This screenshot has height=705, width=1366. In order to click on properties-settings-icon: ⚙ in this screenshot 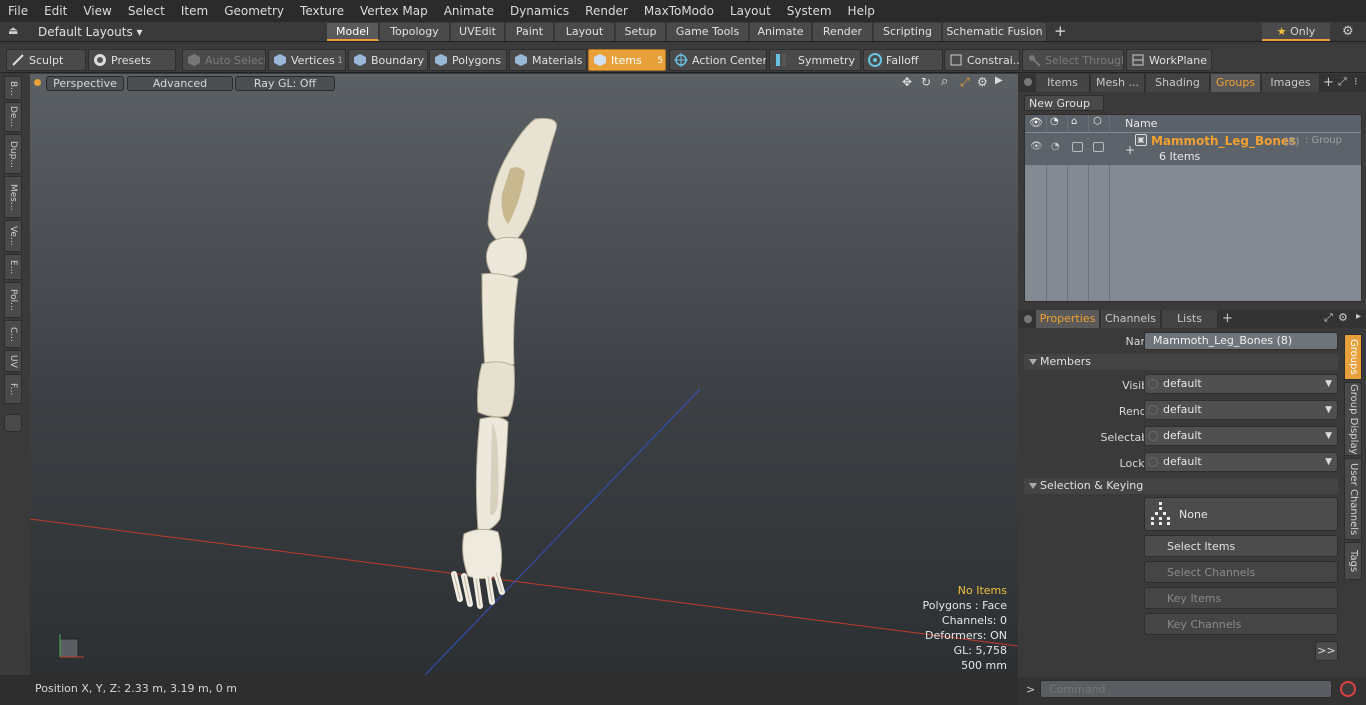, I will do `click(1343, 317)`.